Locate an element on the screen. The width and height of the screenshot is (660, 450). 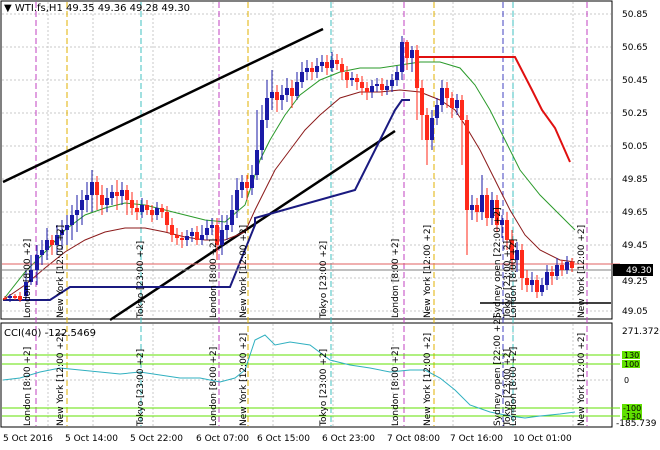
ohlc-values: 49.35 49.36 49.28 49.30 is located at coordinates (128, 8).